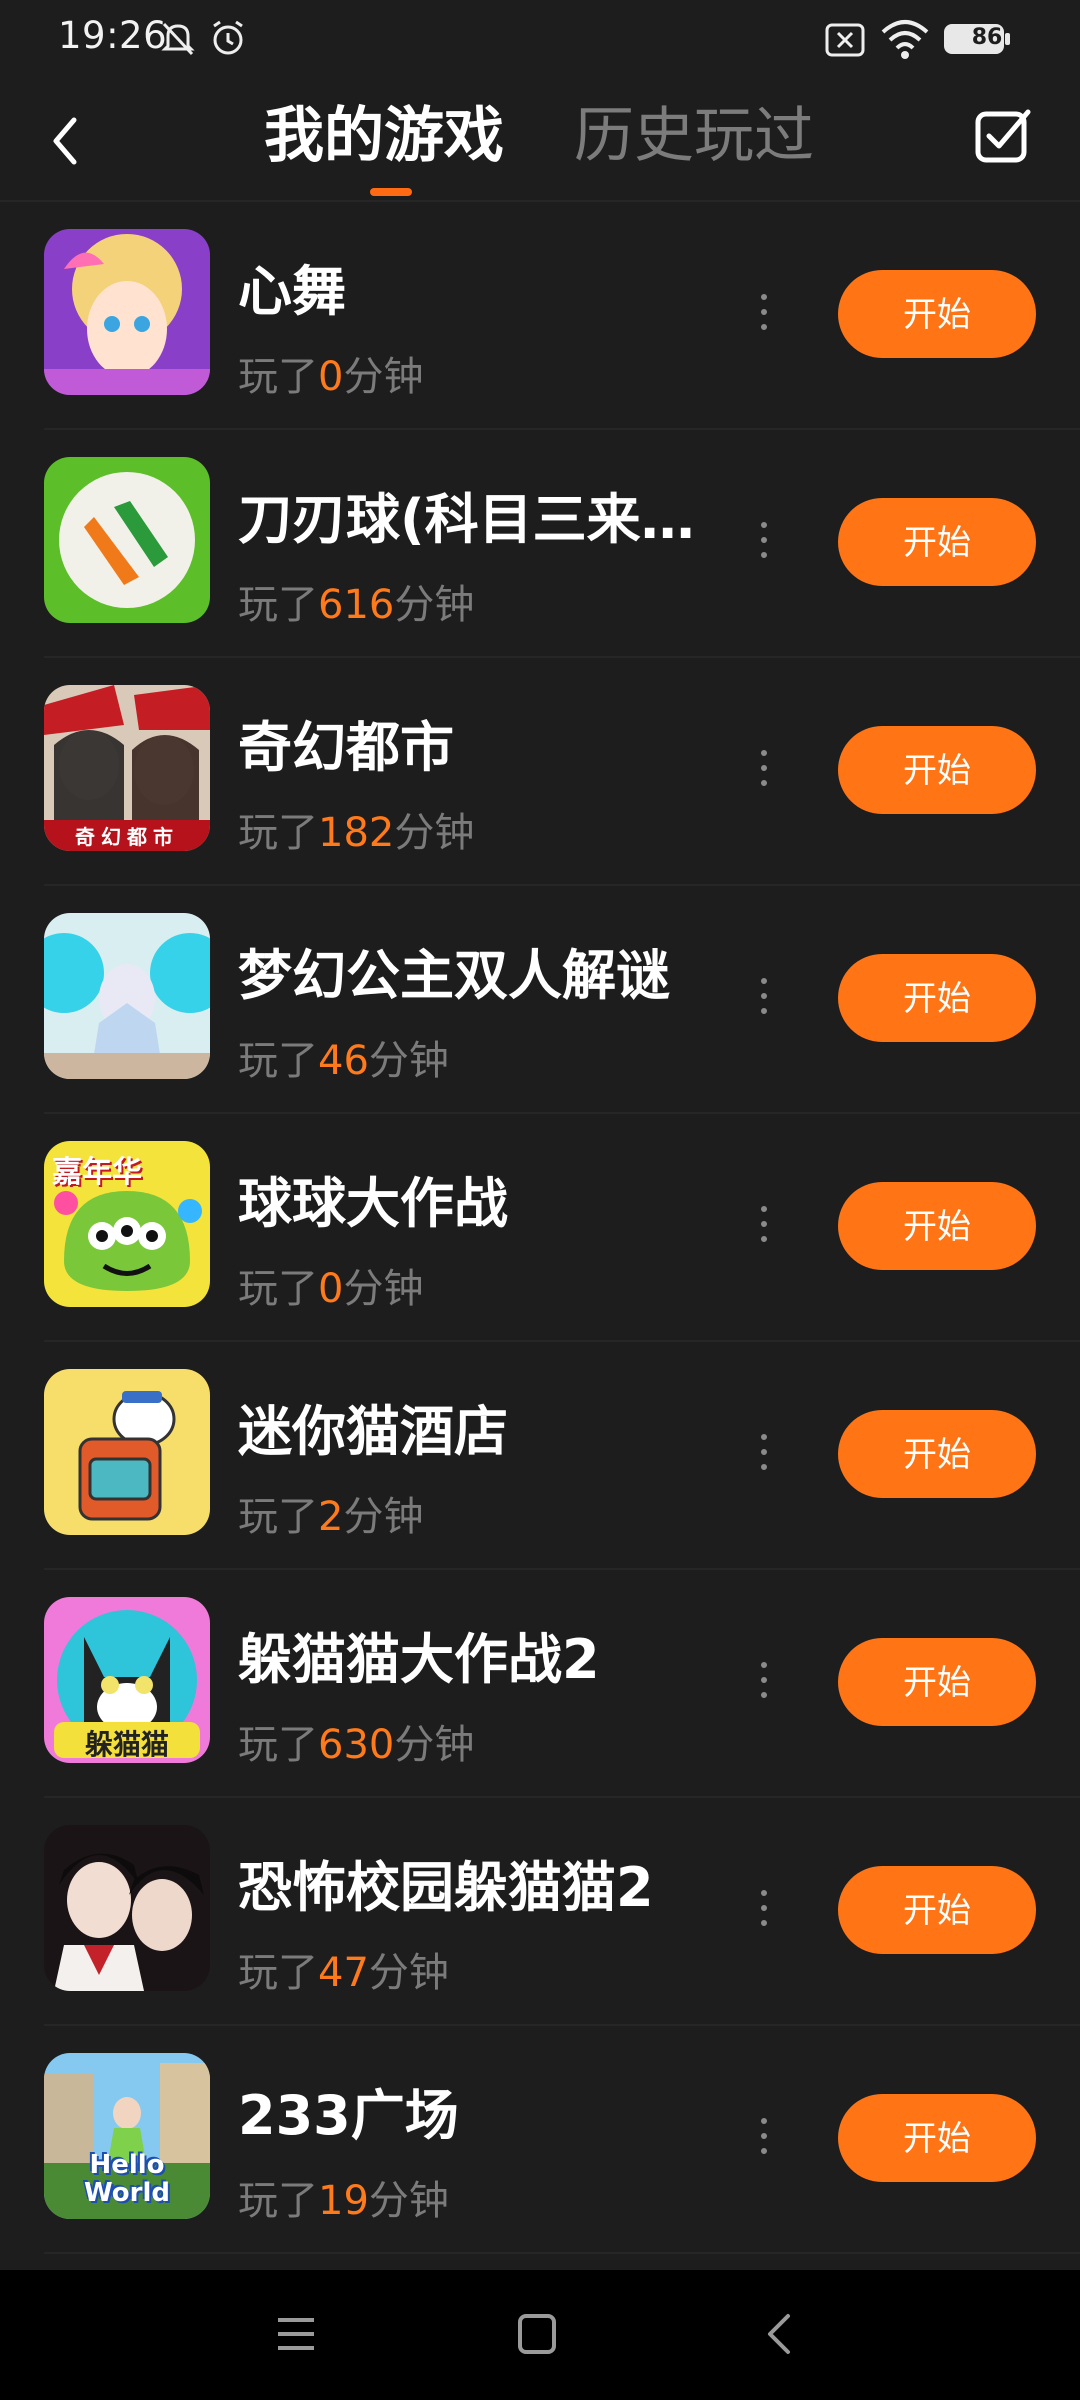  I want to click on game-name: 奇幻都市, so click(346, 747).